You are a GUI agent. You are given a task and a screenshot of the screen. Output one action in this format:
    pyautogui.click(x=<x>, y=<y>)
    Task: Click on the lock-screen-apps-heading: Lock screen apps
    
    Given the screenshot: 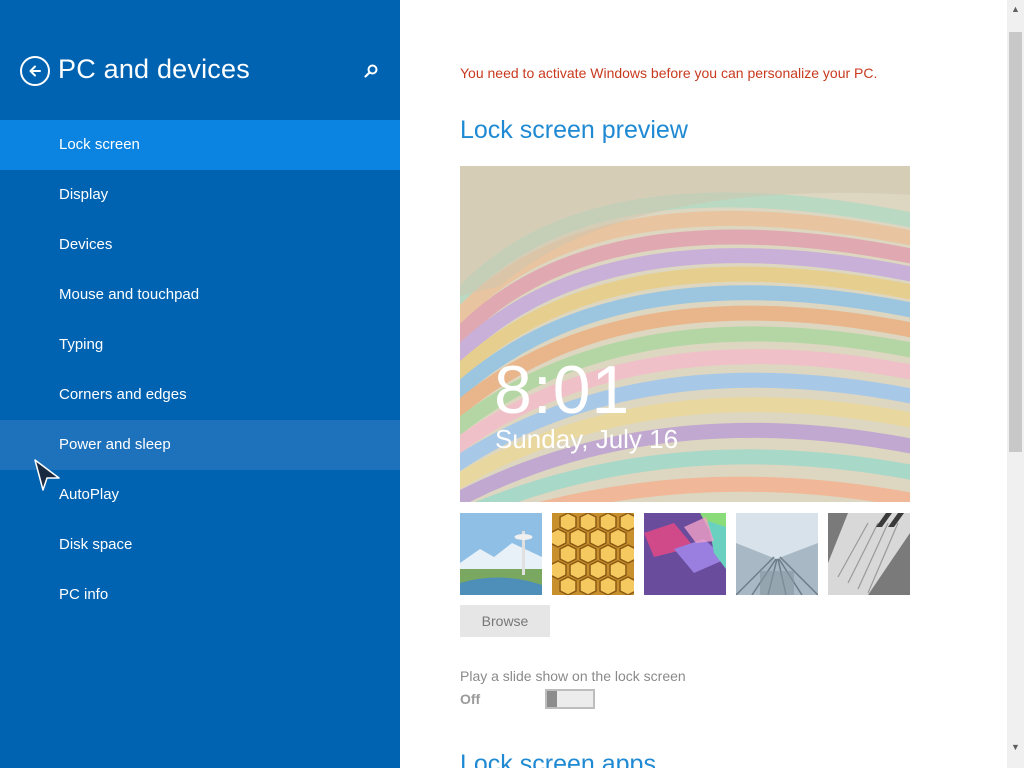 What is the action you would take?
    pyautogui.click(x=558, y=759)
    